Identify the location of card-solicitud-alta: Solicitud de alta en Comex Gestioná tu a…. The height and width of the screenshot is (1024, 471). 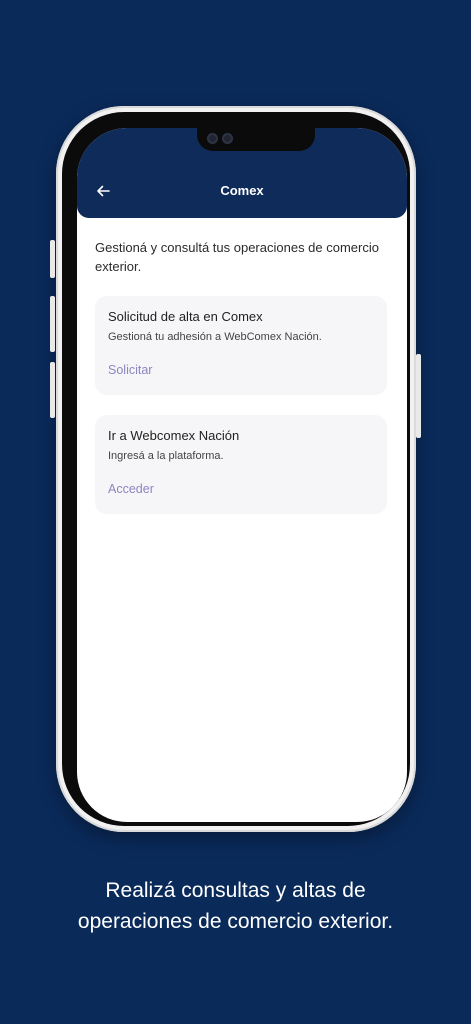
(241, 345).